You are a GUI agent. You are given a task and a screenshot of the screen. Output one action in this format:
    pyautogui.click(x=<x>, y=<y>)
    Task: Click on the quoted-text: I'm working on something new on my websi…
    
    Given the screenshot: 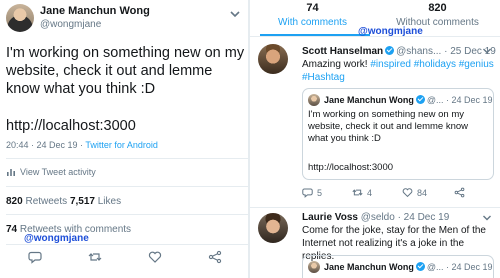 What is the action you would take?
    pyautogui.click(x=388, y=126)
    